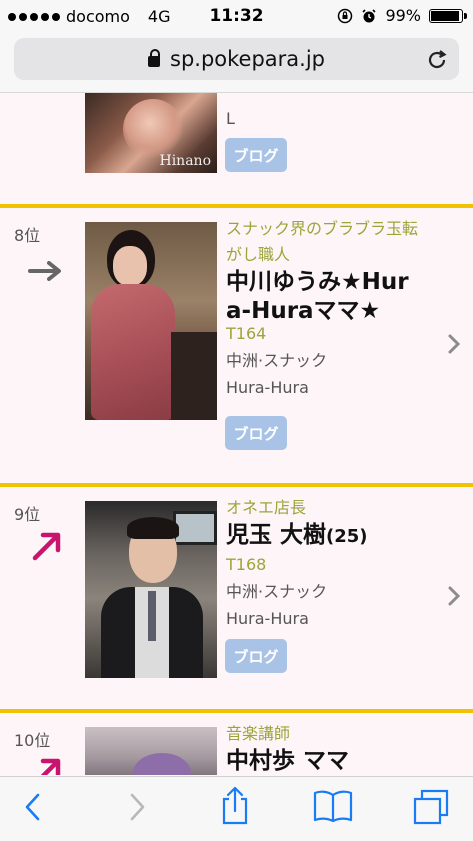  I want to click on cast-photo: Hinano, so click(151, 133).